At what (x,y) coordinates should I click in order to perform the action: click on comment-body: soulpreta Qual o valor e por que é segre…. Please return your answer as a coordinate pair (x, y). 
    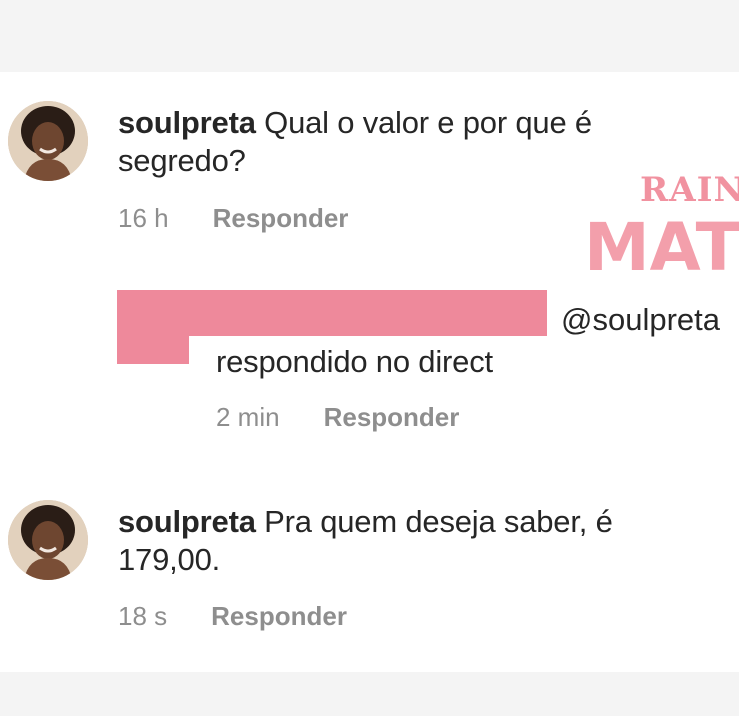
    Looking at the image, I should click on (355, 142).